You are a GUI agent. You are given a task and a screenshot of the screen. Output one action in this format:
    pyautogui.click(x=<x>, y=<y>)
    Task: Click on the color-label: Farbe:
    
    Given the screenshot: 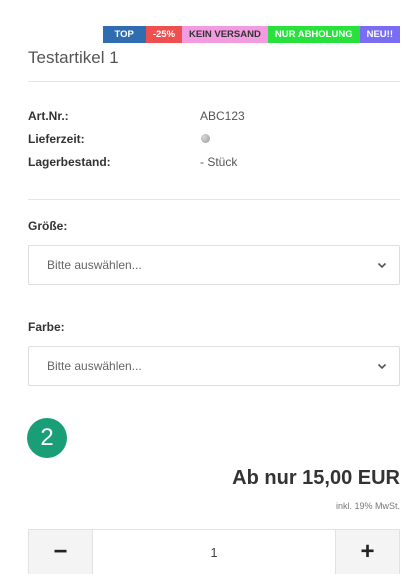 What is the action you would take?
    pyautogui.click(x=46, y=327)
    